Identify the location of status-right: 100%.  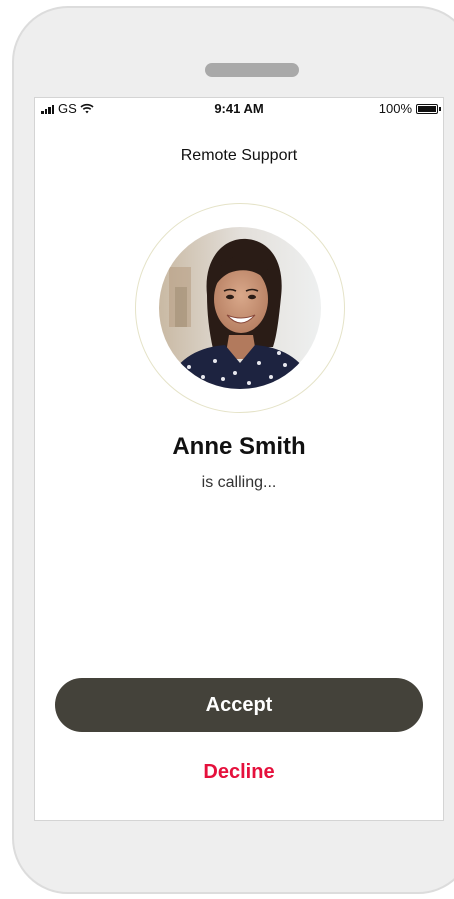
(409, 108).